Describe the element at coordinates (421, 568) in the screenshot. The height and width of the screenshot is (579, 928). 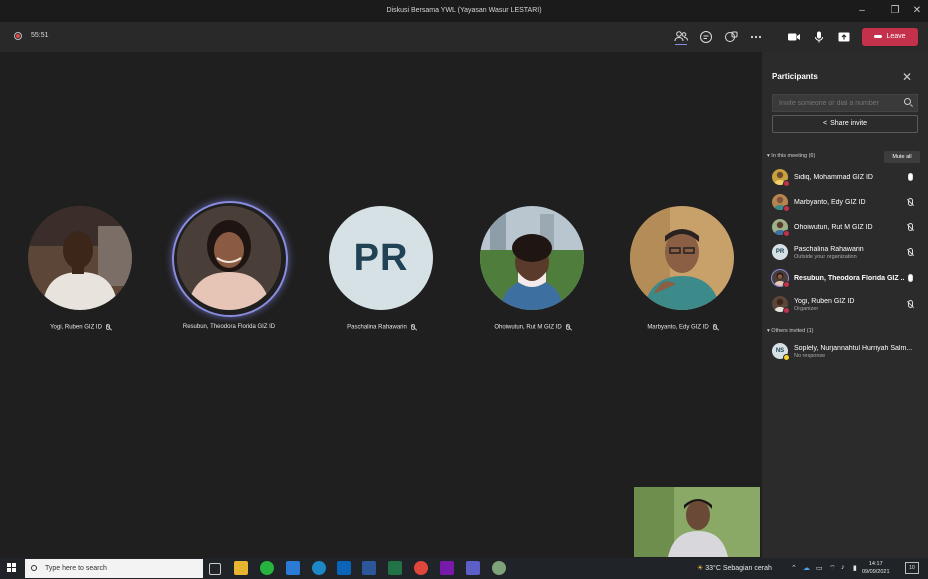
I see `chrome-icon` at that location.